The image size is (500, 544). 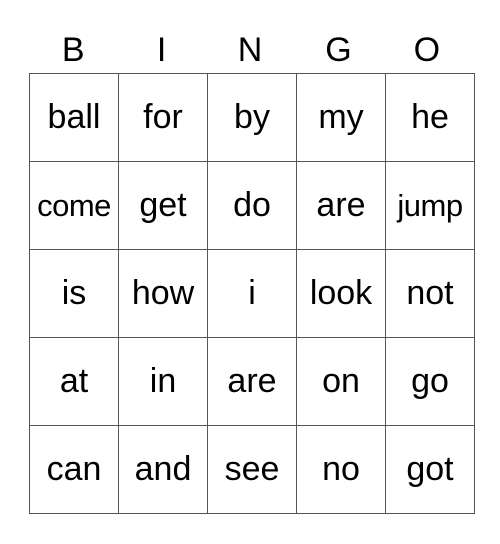 I want to click on card-cell: jump, so click(x=430, y=205).